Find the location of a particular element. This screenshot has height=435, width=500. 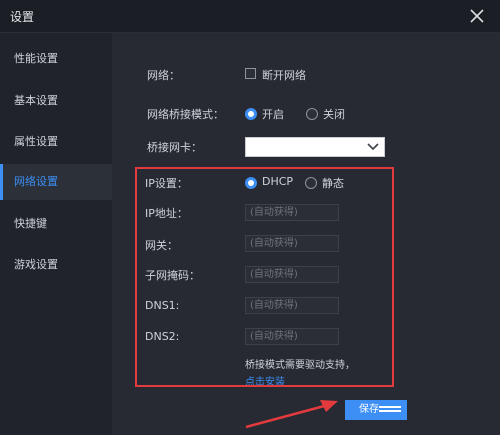

loading-bars-icon is located at coordinates (390, 409).